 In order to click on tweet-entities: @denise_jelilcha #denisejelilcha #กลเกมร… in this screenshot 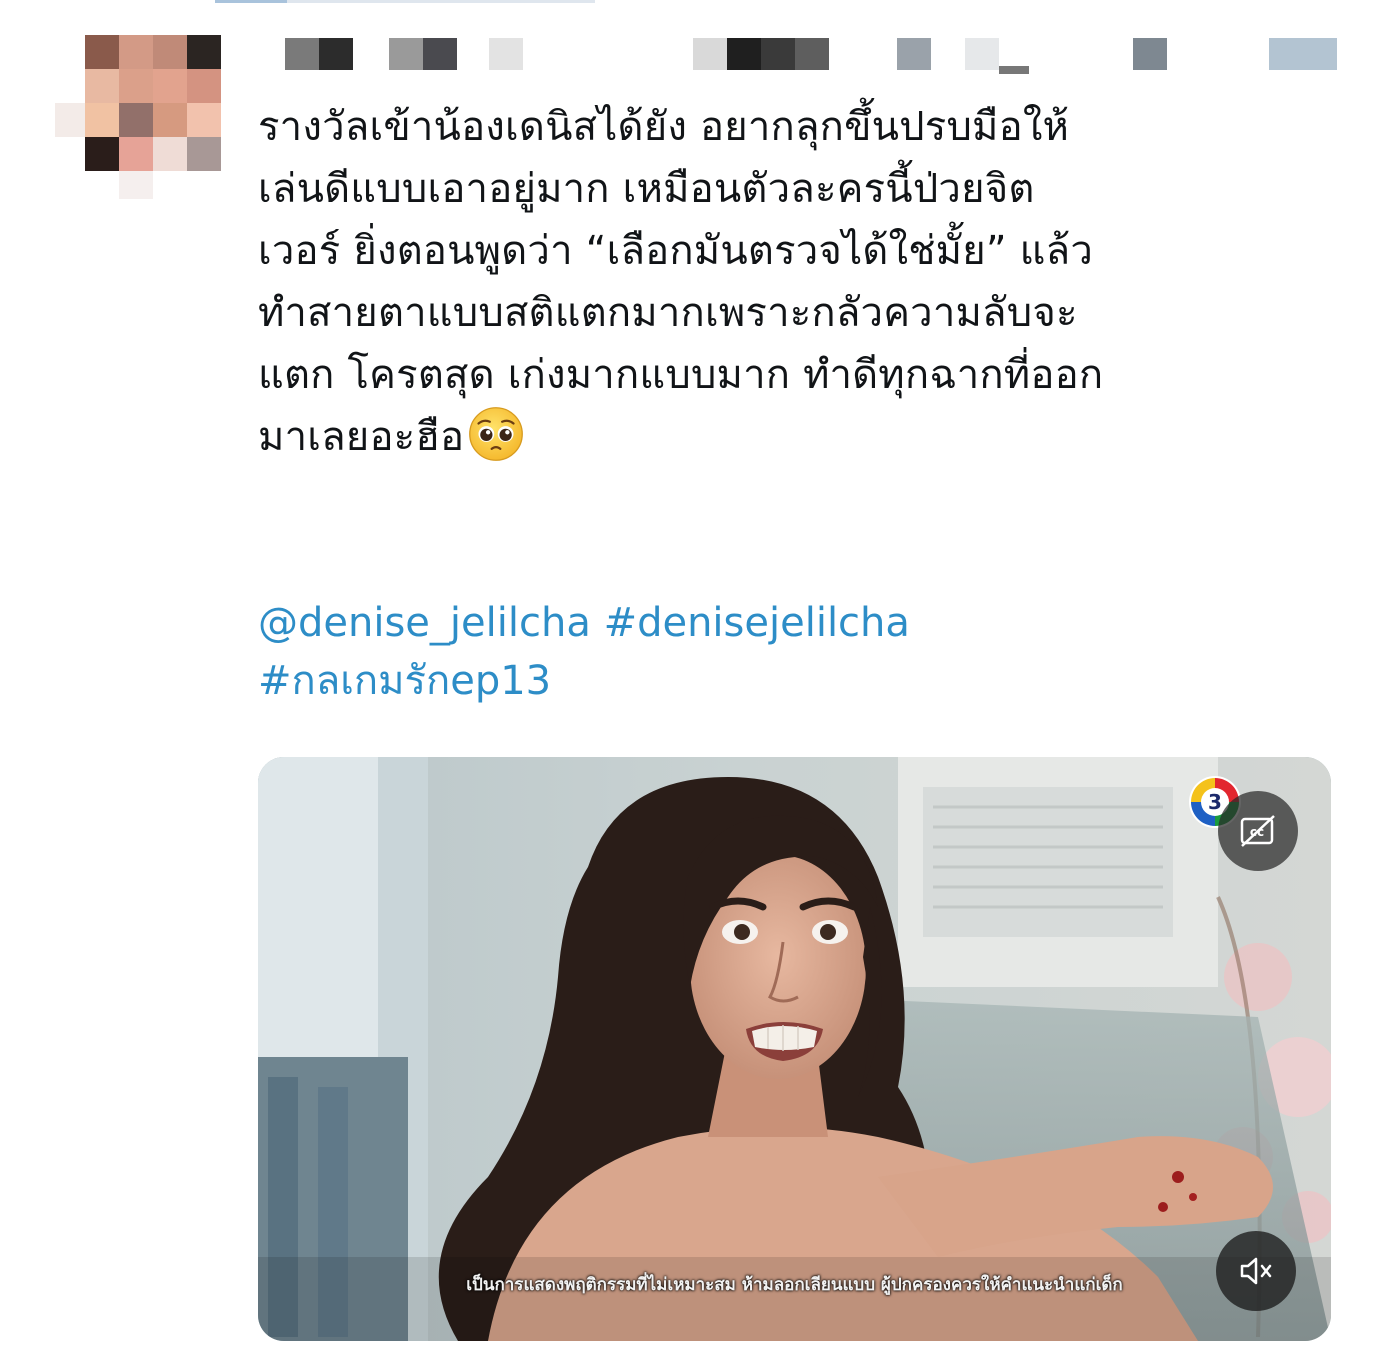, I will do `click(803, 652)`.